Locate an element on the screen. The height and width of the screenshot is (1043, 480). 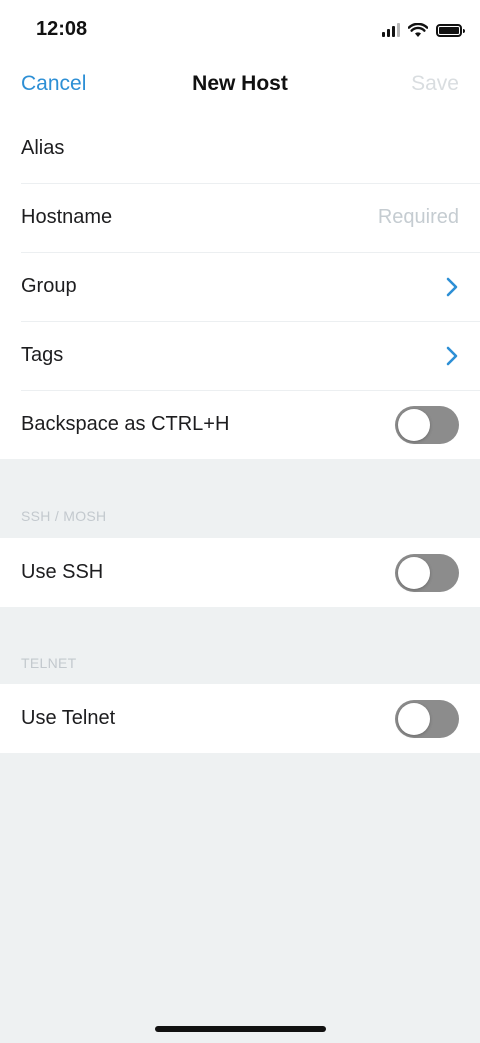
backspace-ctrl-h-row: Backspace as CTRL+H is located at coordinates (240, 424).